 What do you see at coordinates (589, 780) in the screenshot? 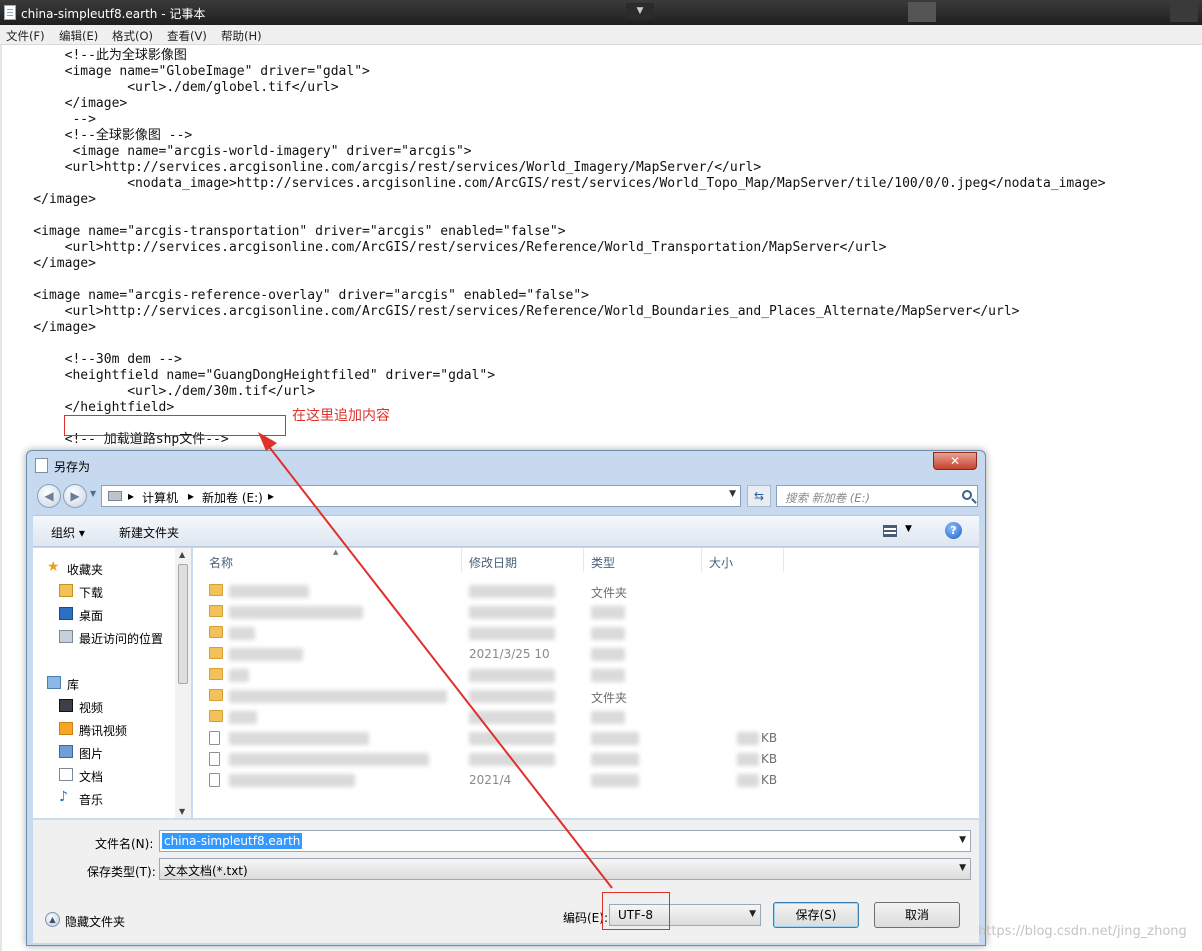
I see `file-row: 2021/4 KB` at bounding box center [589, 780].